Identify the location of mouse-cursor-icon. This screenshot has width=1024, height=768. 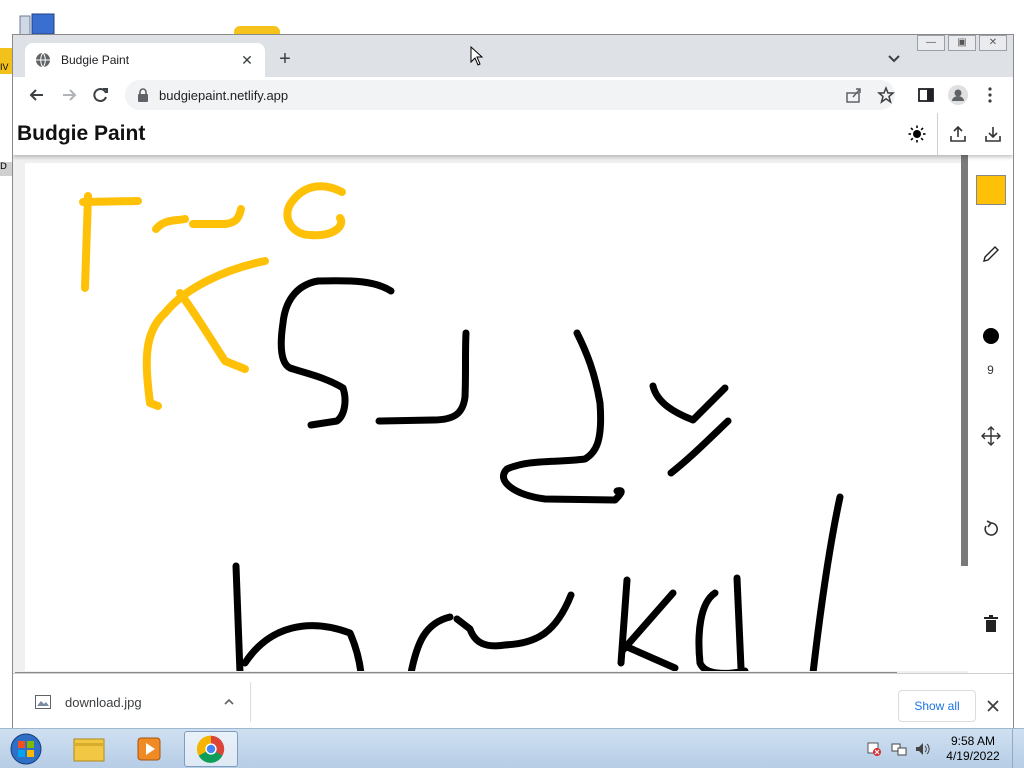
(477, 56).